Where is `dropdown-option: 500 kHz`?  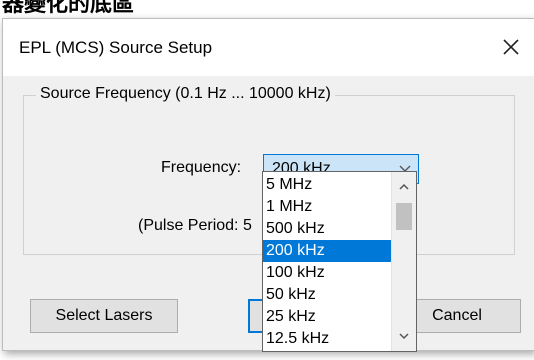 dropdown-option: 500 kHz is located at coordinates (327, 229).